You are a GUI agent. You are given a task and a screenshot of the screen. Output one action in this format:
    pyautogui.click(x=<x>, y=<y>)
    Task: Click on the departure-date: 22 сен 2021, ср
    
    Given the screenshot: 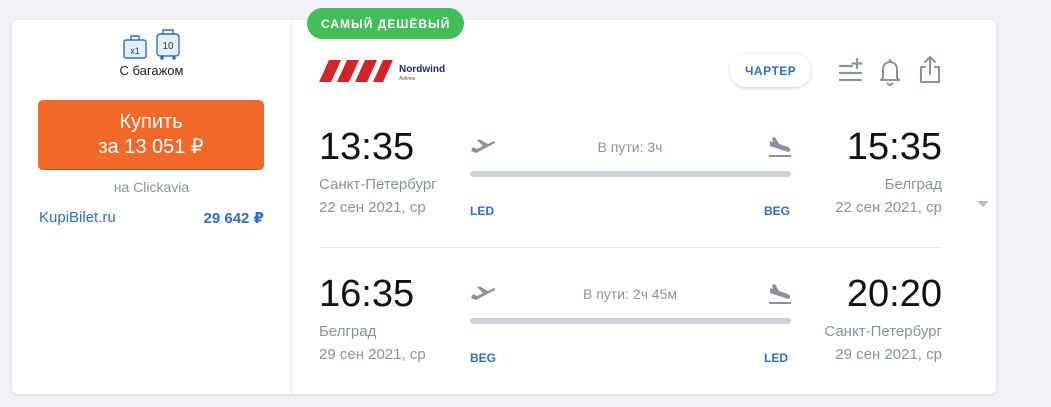 What is the action you would take?
    pyautogui.click(x=372, y=207)
    